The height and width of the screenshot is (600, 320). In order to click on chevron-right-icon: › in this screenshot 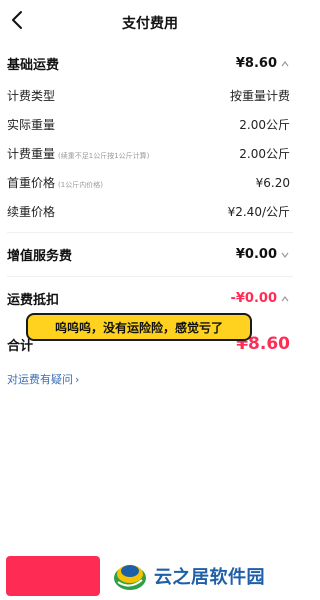, I will do `click(77, 379)`.